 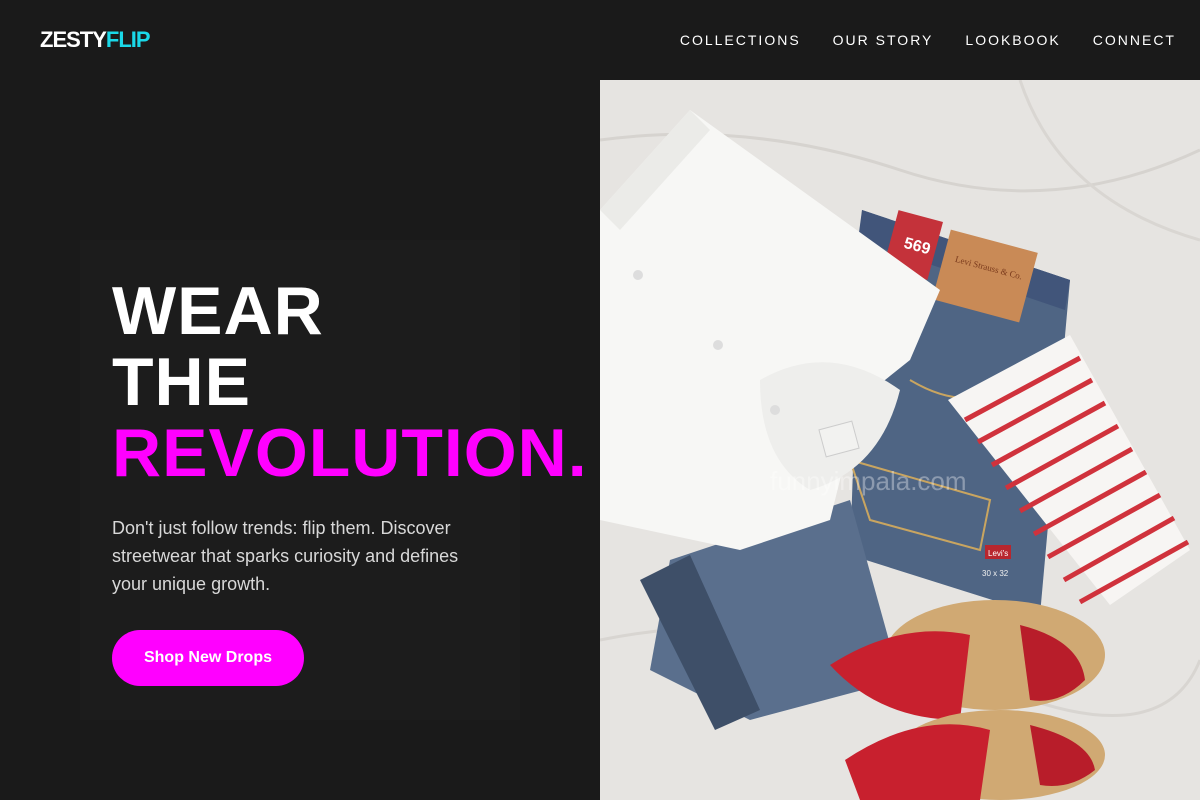 What do you see at coordinates (1012, 40) in the screenshot?
I see `nav-item-lookbook: LOOKBOOK` at bounding box center [1012, 40].